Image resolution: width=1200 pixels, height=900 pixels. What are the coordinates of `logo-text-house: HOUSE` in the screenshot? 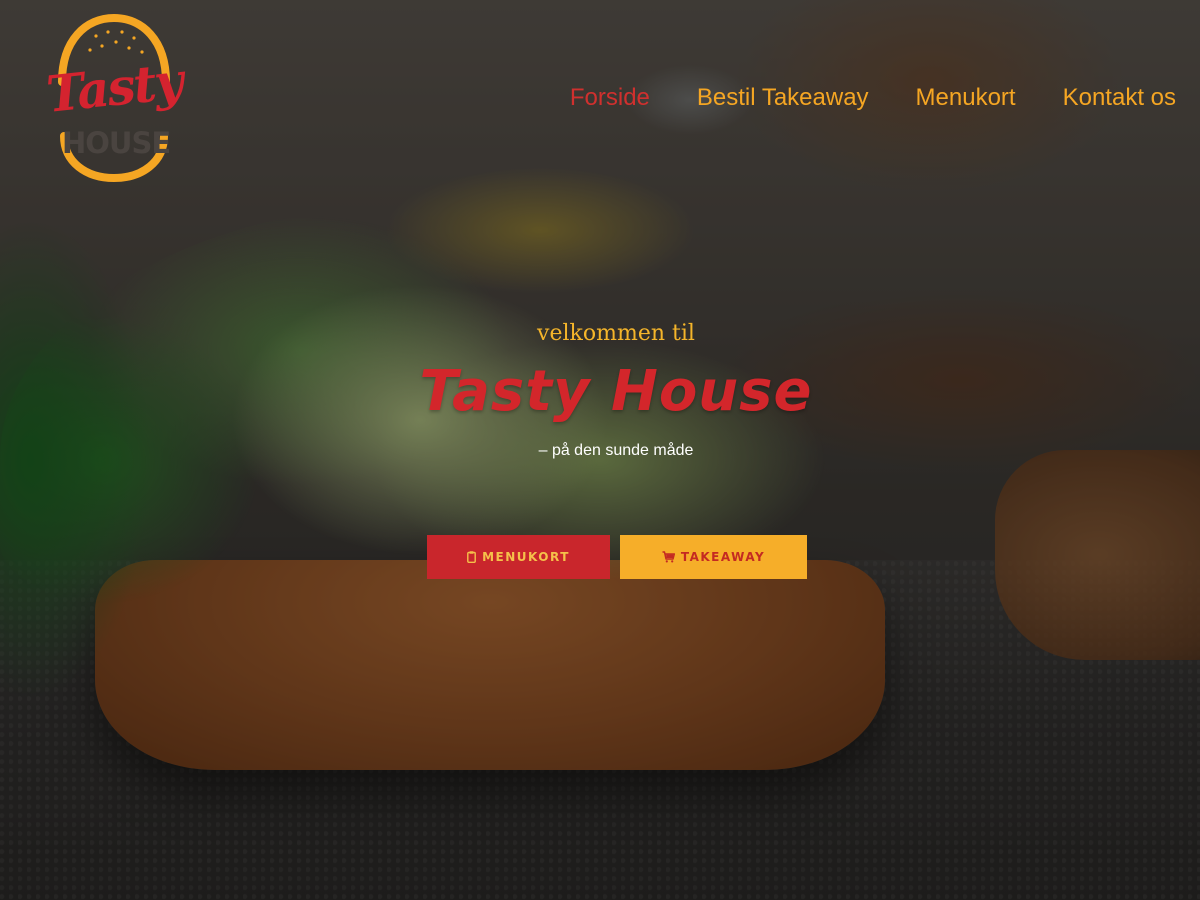 It's located at (116, 143).